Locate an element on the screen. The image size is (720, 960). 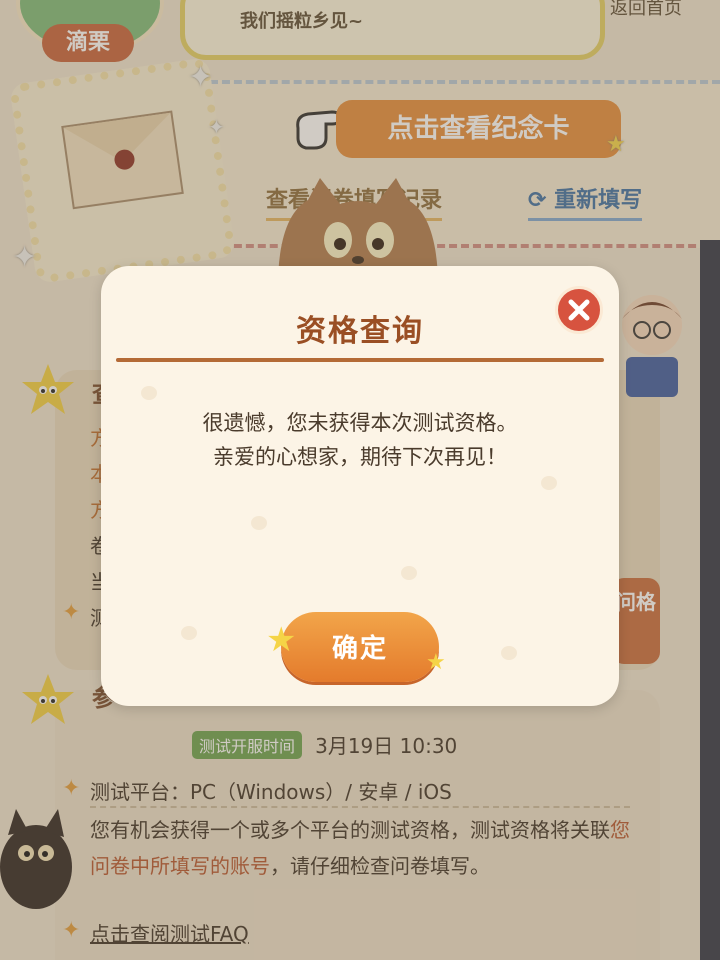
dialog-message-line: 亲爱的心想家，期待下次再见！ is located at coordinates (360, 457).